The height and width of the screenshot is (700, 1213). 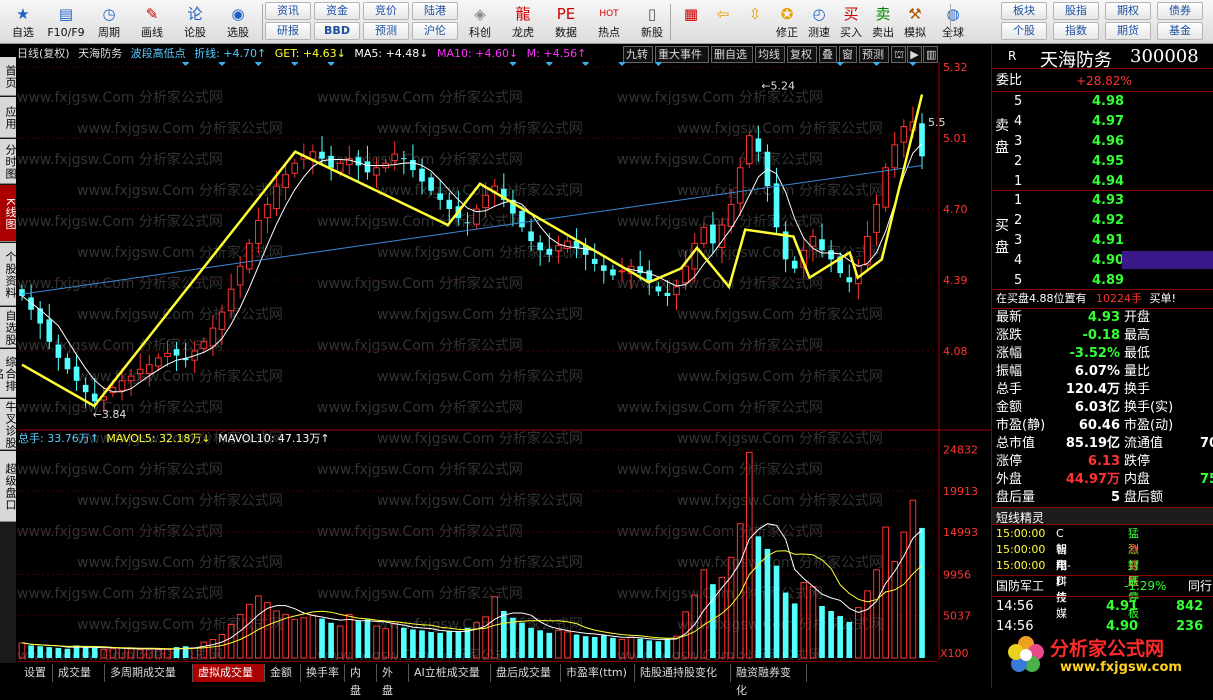 I want to click on bottom-tab-1: 成交量, so click(x=79, y=673).